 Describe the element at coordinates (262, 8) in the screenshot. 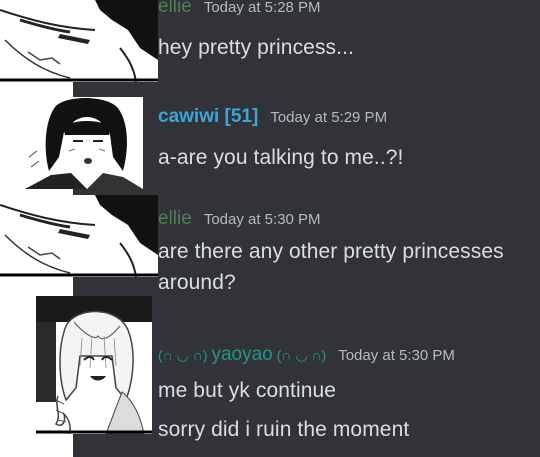

I see `timestamp: Today at 5:28 PM` at that location.